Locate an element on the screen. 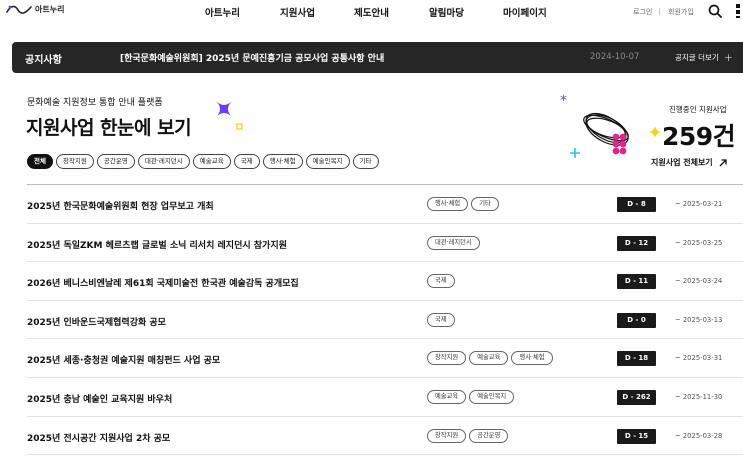 This screenshot has height=461, width=743. program-title: 2025년 충남 예술인 교육지원 바우처 is located at coordinates (99, 398).